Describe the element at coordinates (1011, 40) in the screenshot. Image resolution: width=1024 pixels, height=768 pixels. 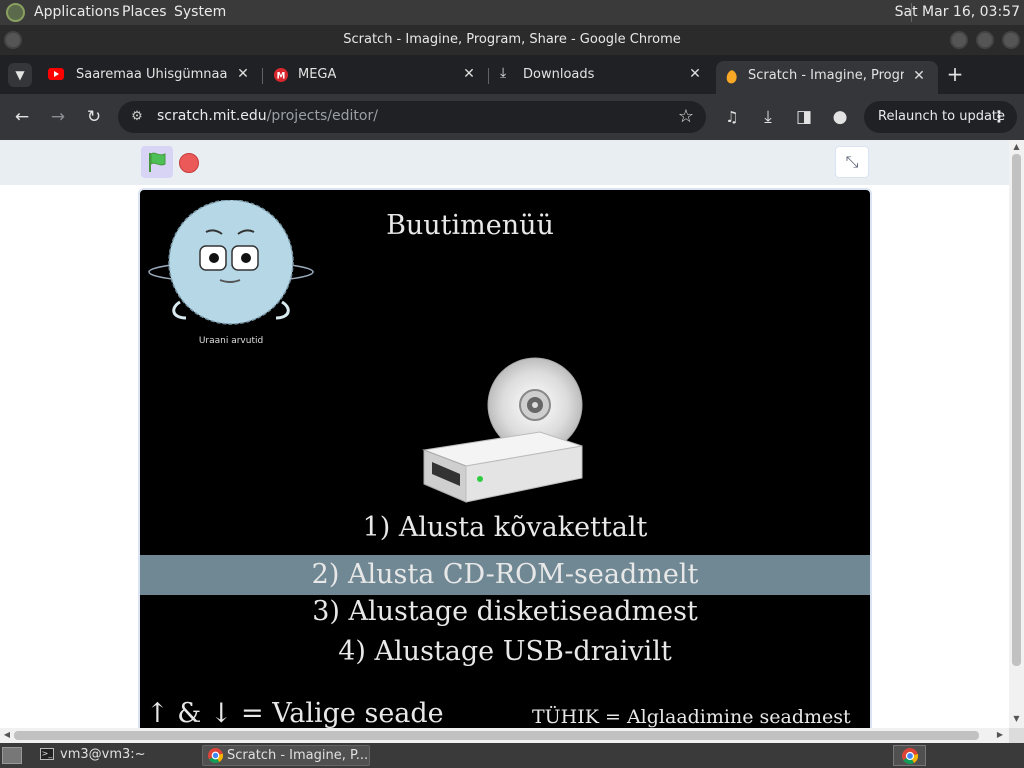
I see `close-window-button` at that location.